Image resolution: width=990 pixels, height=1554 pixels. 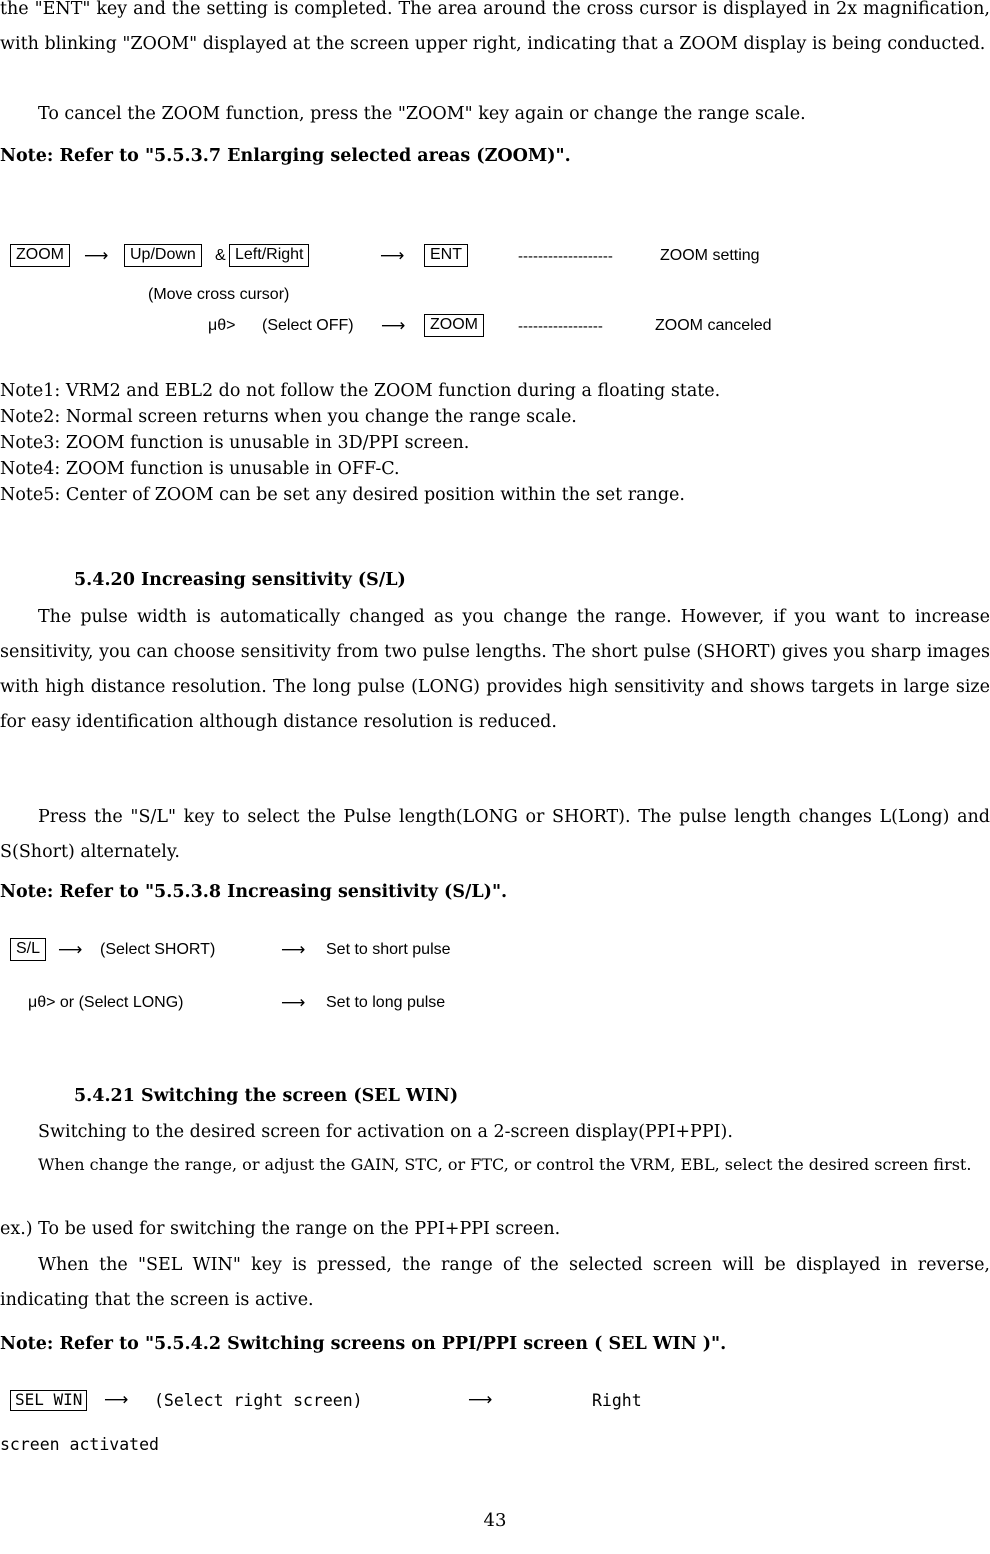 I want to click on page-number: 43, so click(x=495, y=1520).